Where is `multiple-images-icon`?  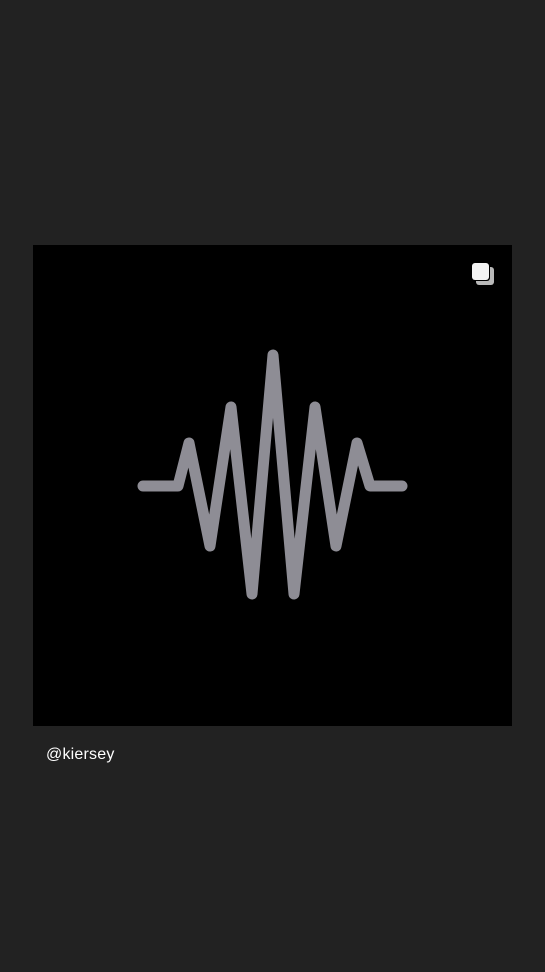 multiple-images-icon is located at coordinates (484, 275).